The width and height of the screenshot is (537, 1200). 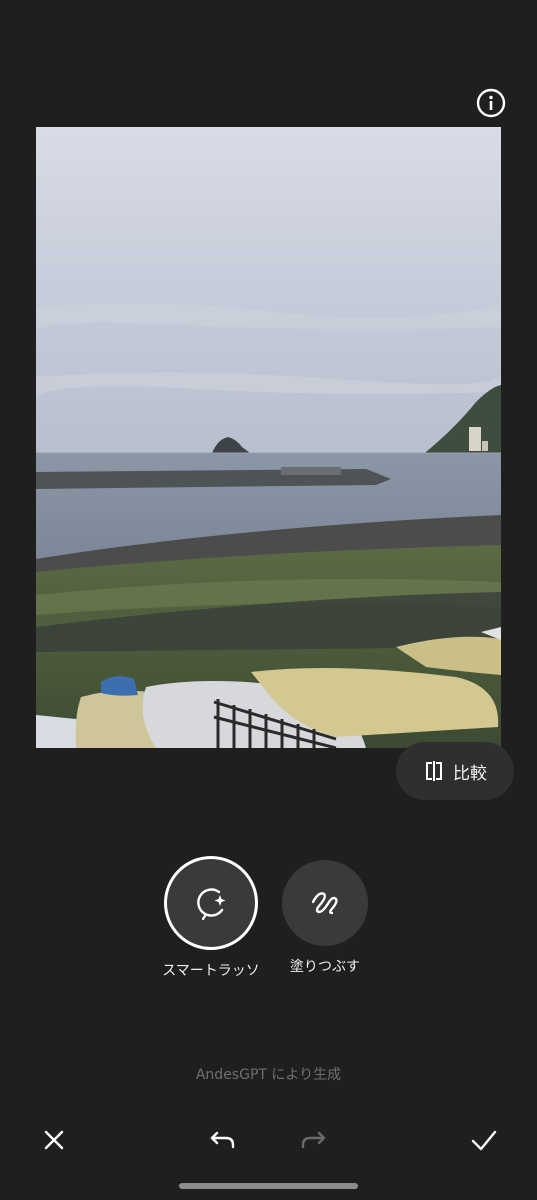 I want to click on redo-button, so click(x=313, y=1140).